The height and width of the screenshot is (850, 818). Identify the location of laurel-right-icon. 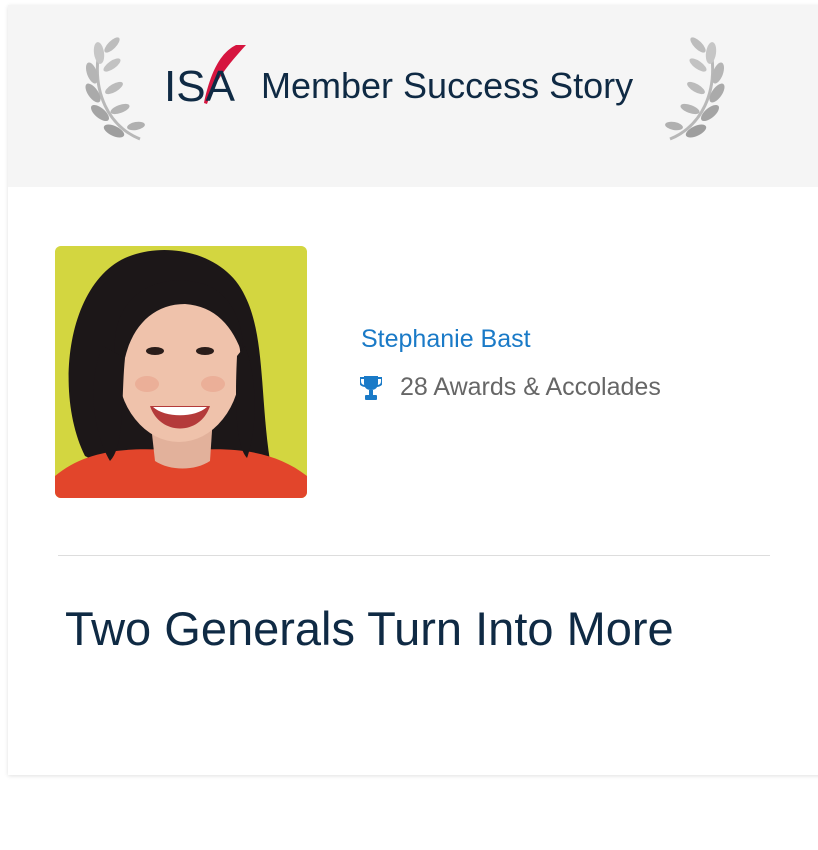
(695, 89).